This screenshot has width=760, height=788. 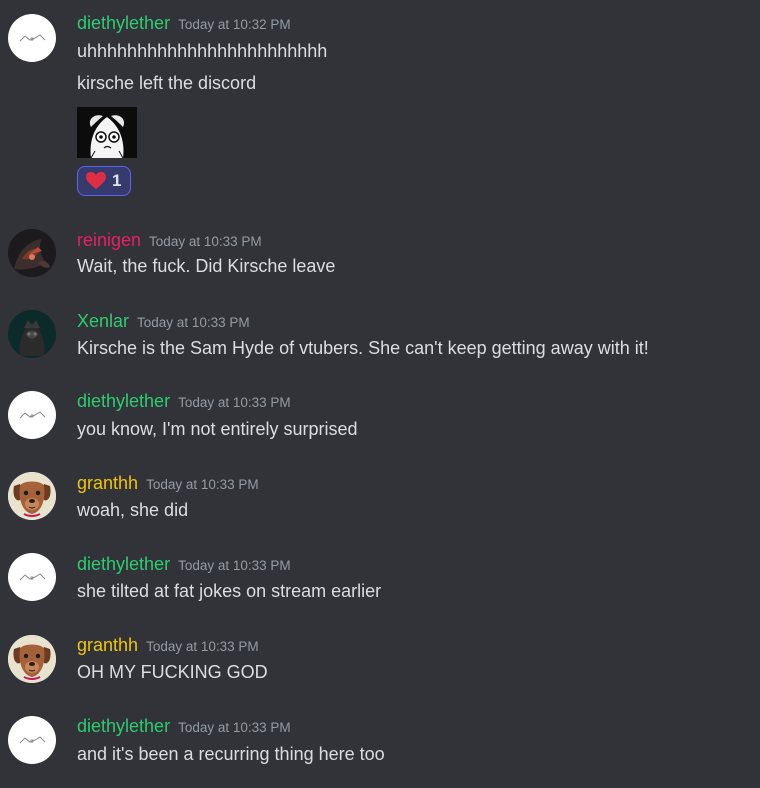 What do you see at coordinates (172, 672) in the screenshot?
I see `message-text: OH MY FUCKING GOD` at bounding box center [172, 672].